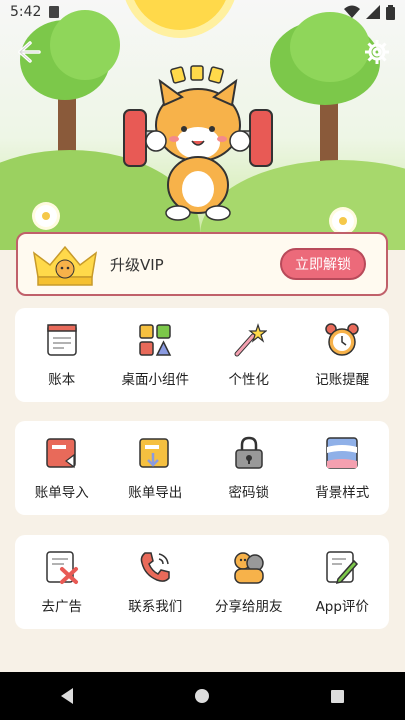  I want to click on menu-item-reminder: 记账提醒, so click(342, 355).